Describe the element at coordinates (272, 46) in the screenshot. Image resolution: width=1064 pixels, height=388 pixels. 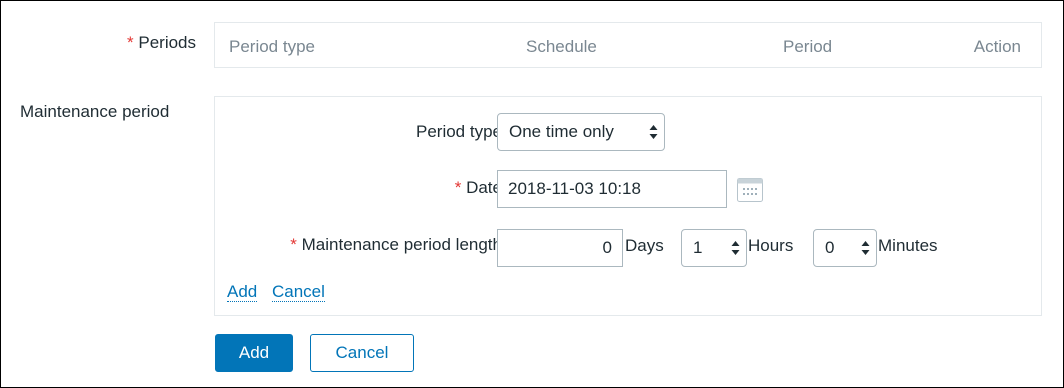
I see `column-header-period-type: Period type` at that location.